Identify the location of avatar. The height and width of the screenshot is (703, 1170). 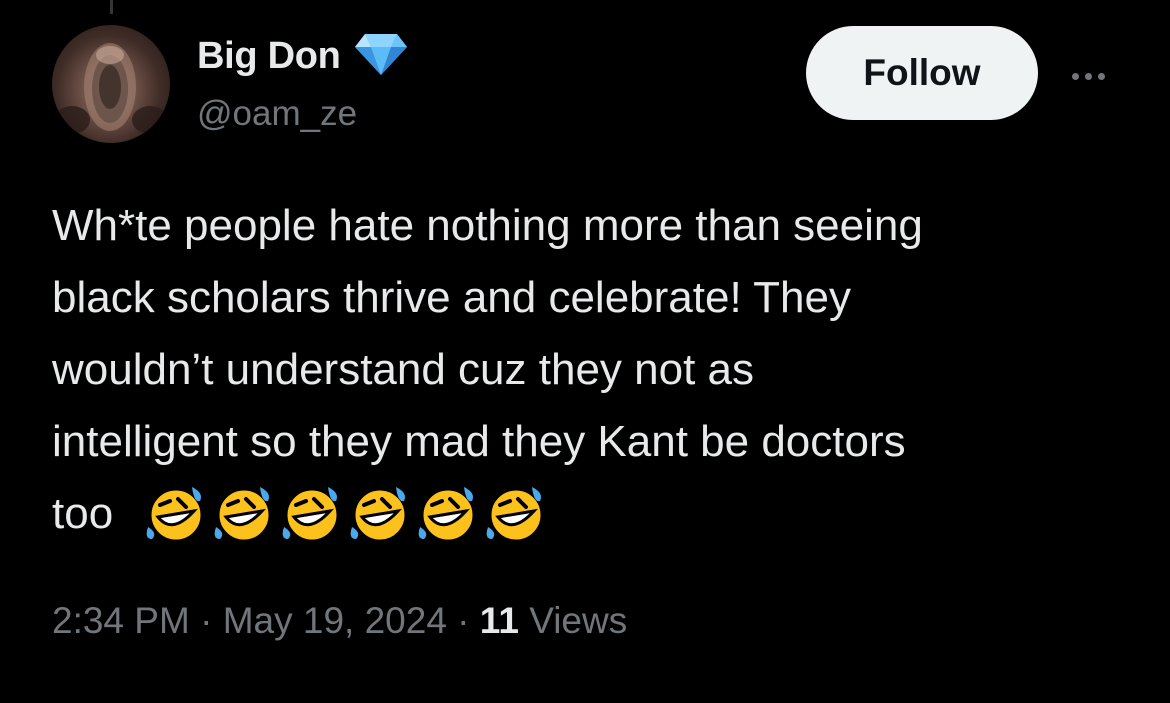
(111, 84).